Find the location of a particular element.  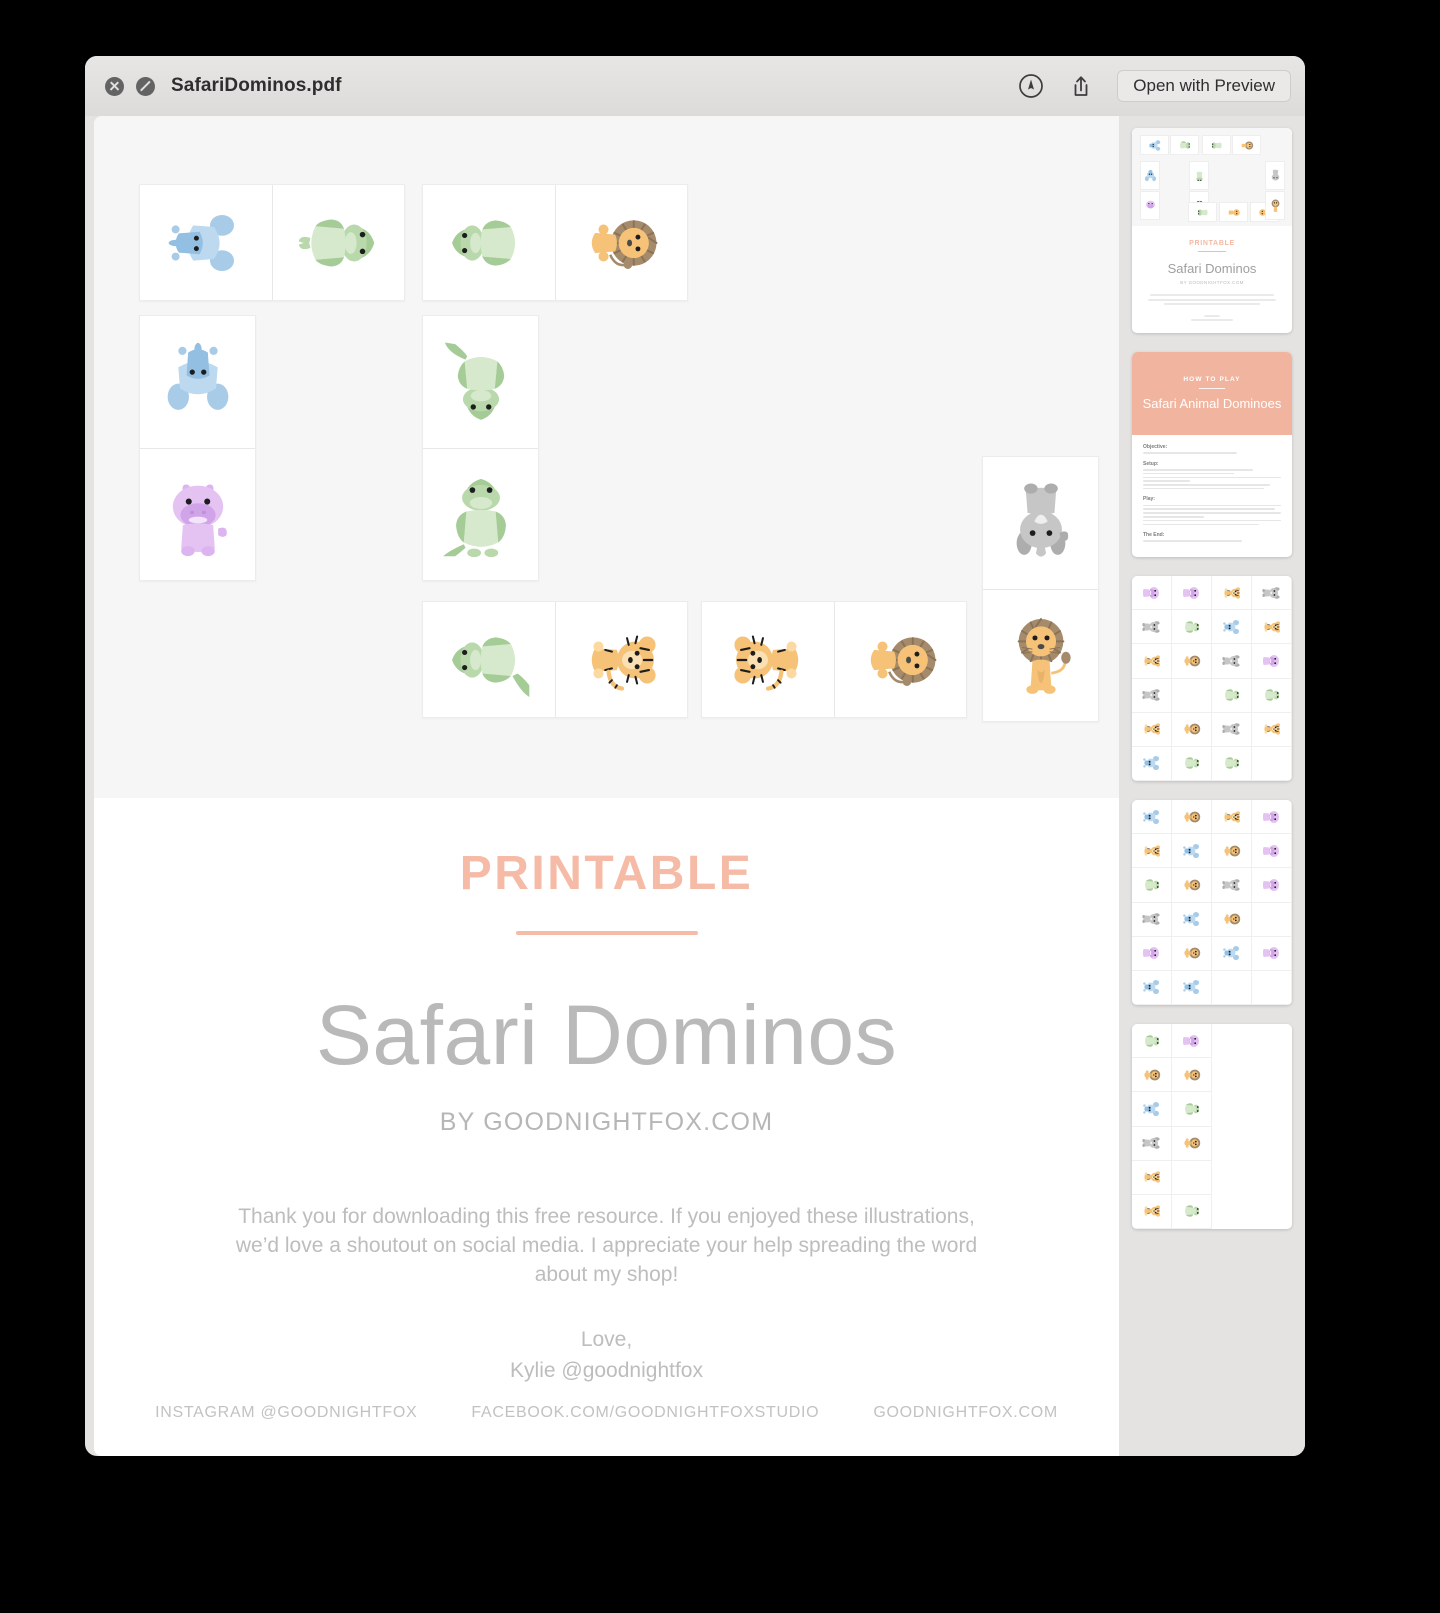

thumb2-header: HOW TO PLAY Safari Animal Dominoes is located at coordinates (1212, 393).